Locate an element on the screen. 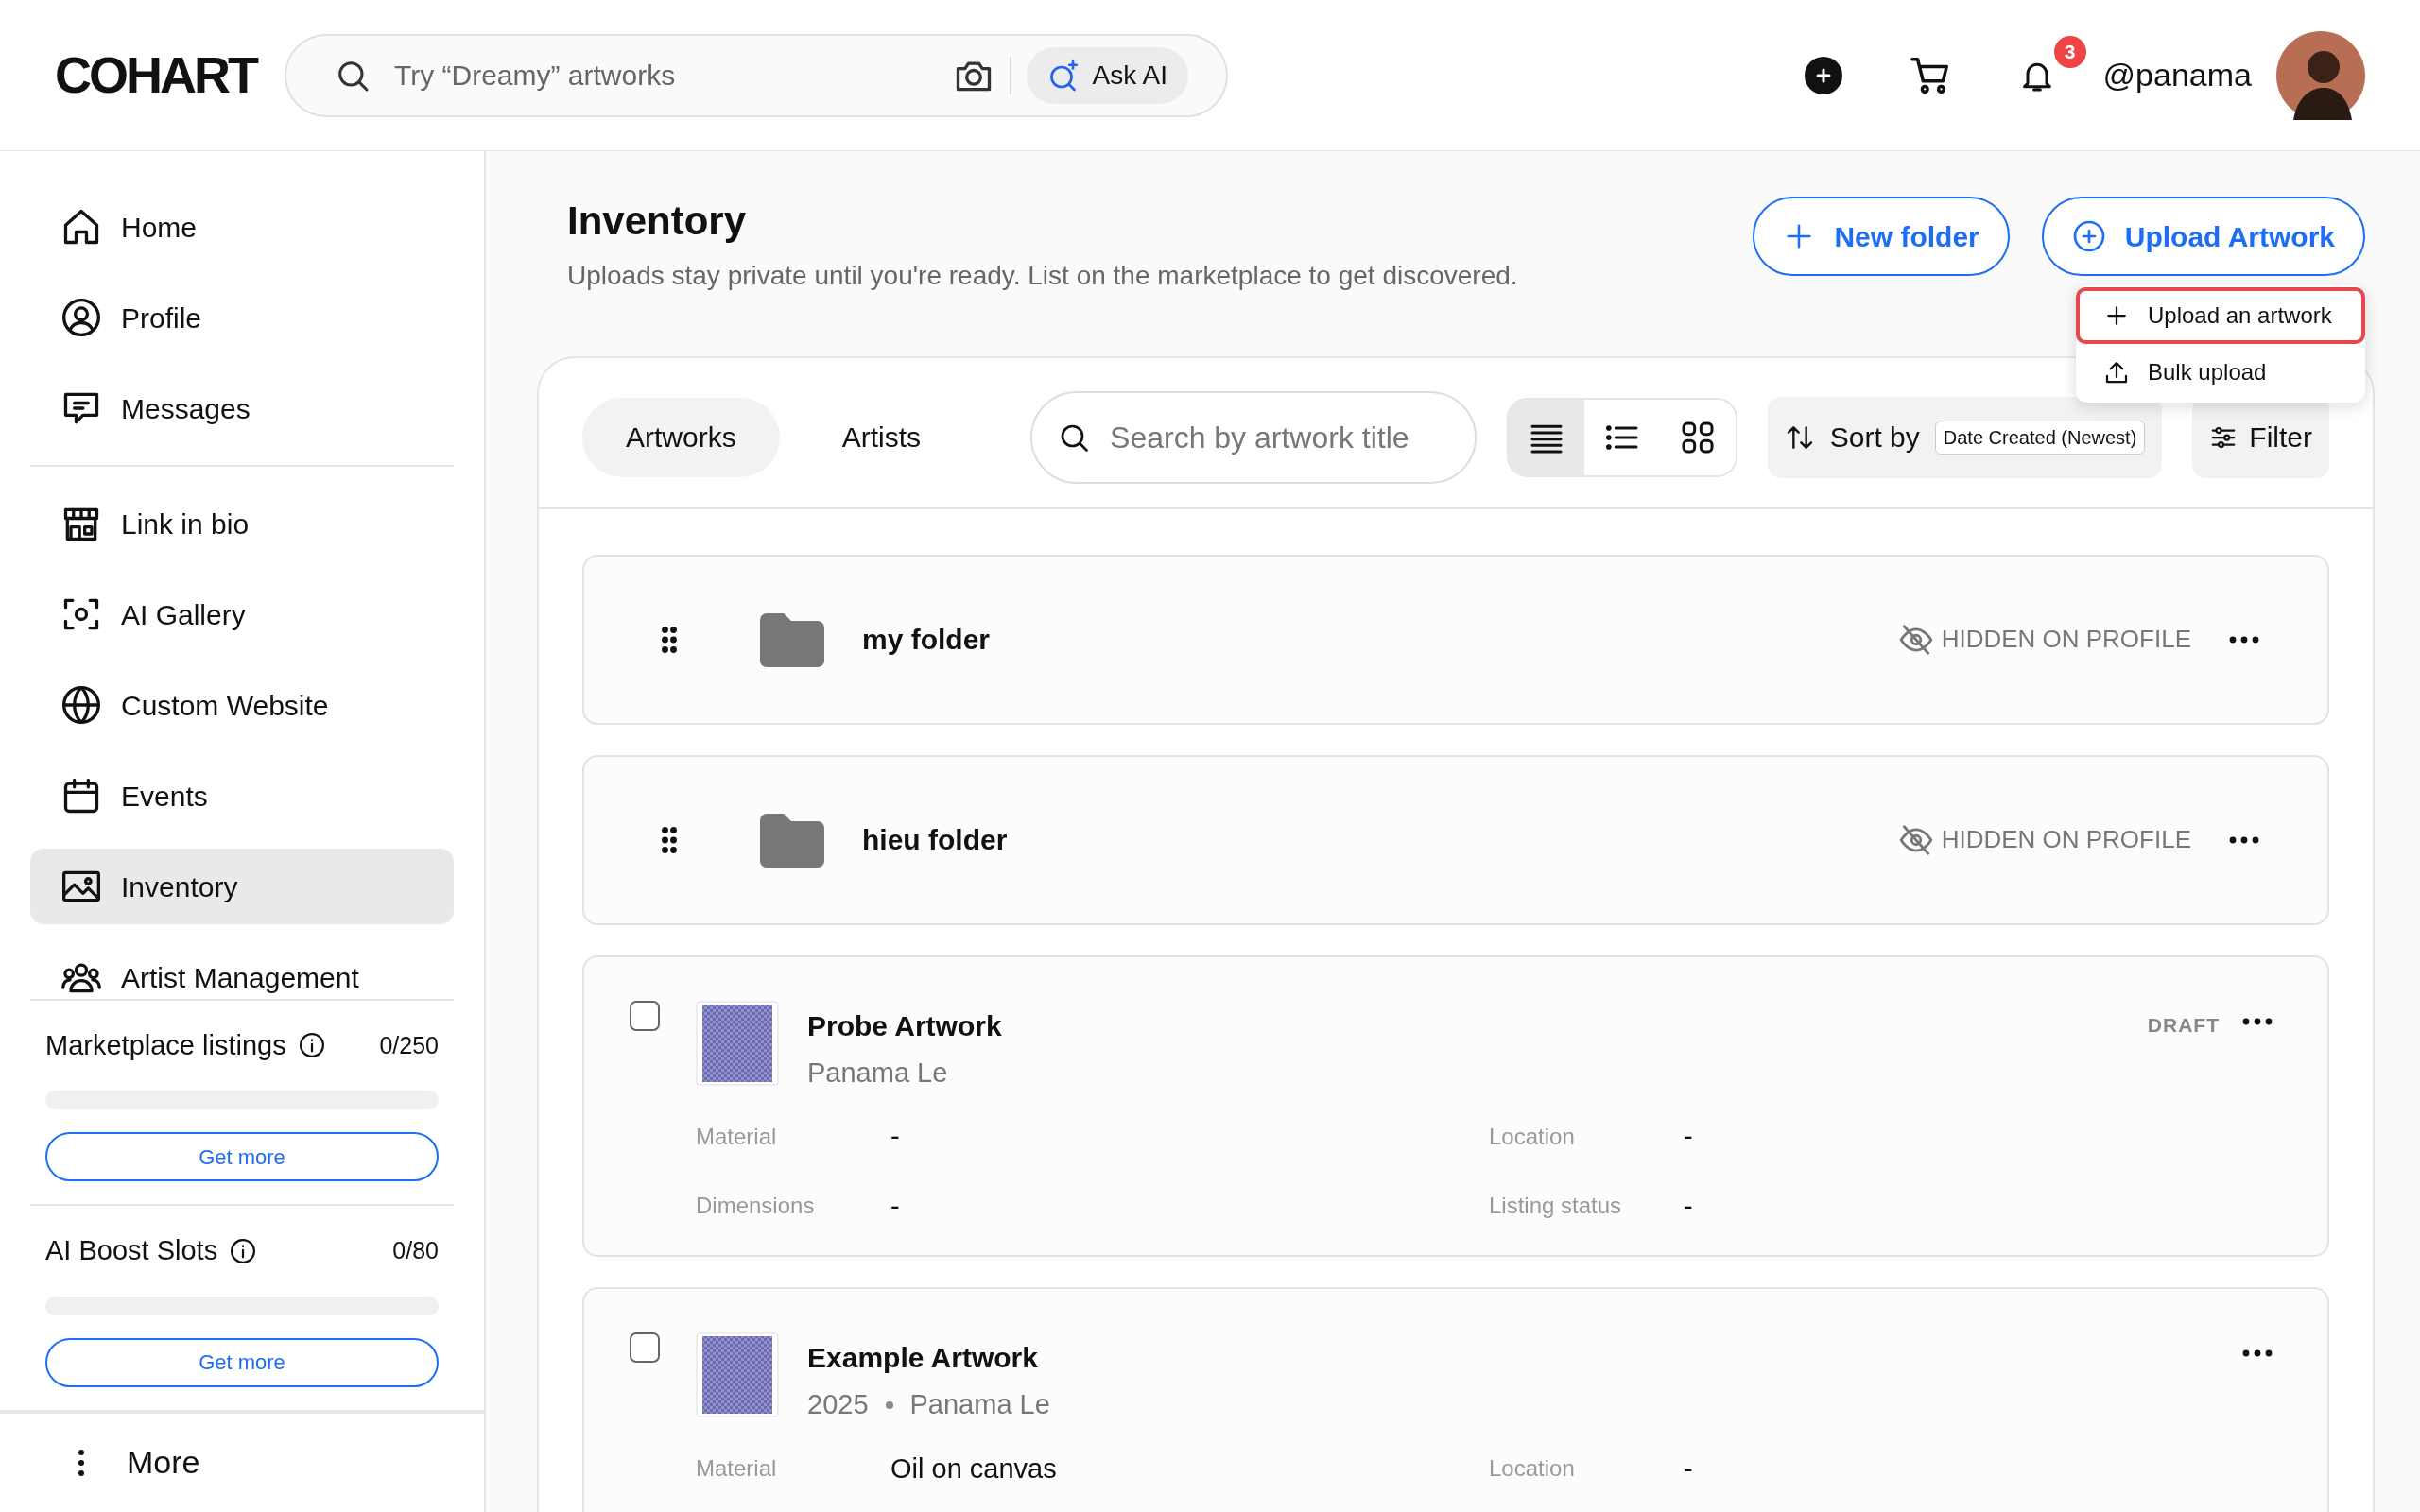  sidebar-item: Home is located at coordinates (242, 227).